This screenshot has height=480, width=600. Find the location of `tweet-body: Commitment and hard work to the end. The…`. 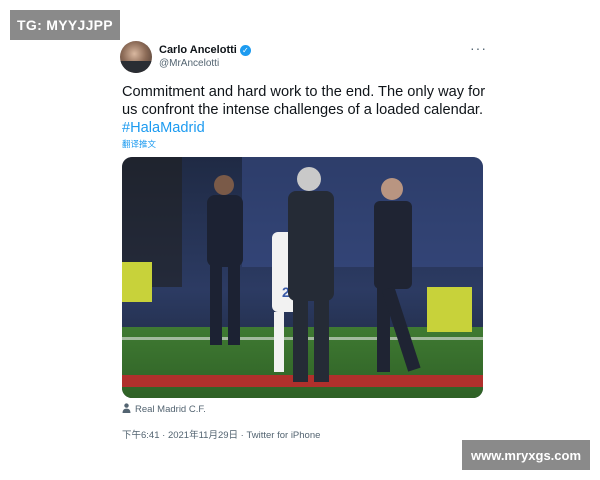

tweet-body: Commitment and hard work to the end. The… is located at coordinates (304, 101).